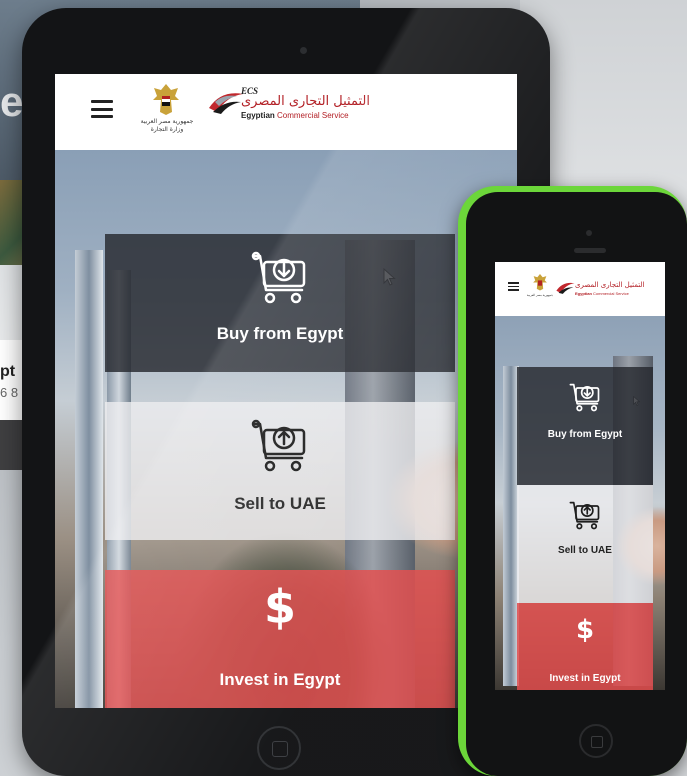 The image size is (687, 776). Describe the element at coordinates (585, 434) in the screenshot. I see `phone-buy-from-egypt-label: Buy from Egypt` at that location.